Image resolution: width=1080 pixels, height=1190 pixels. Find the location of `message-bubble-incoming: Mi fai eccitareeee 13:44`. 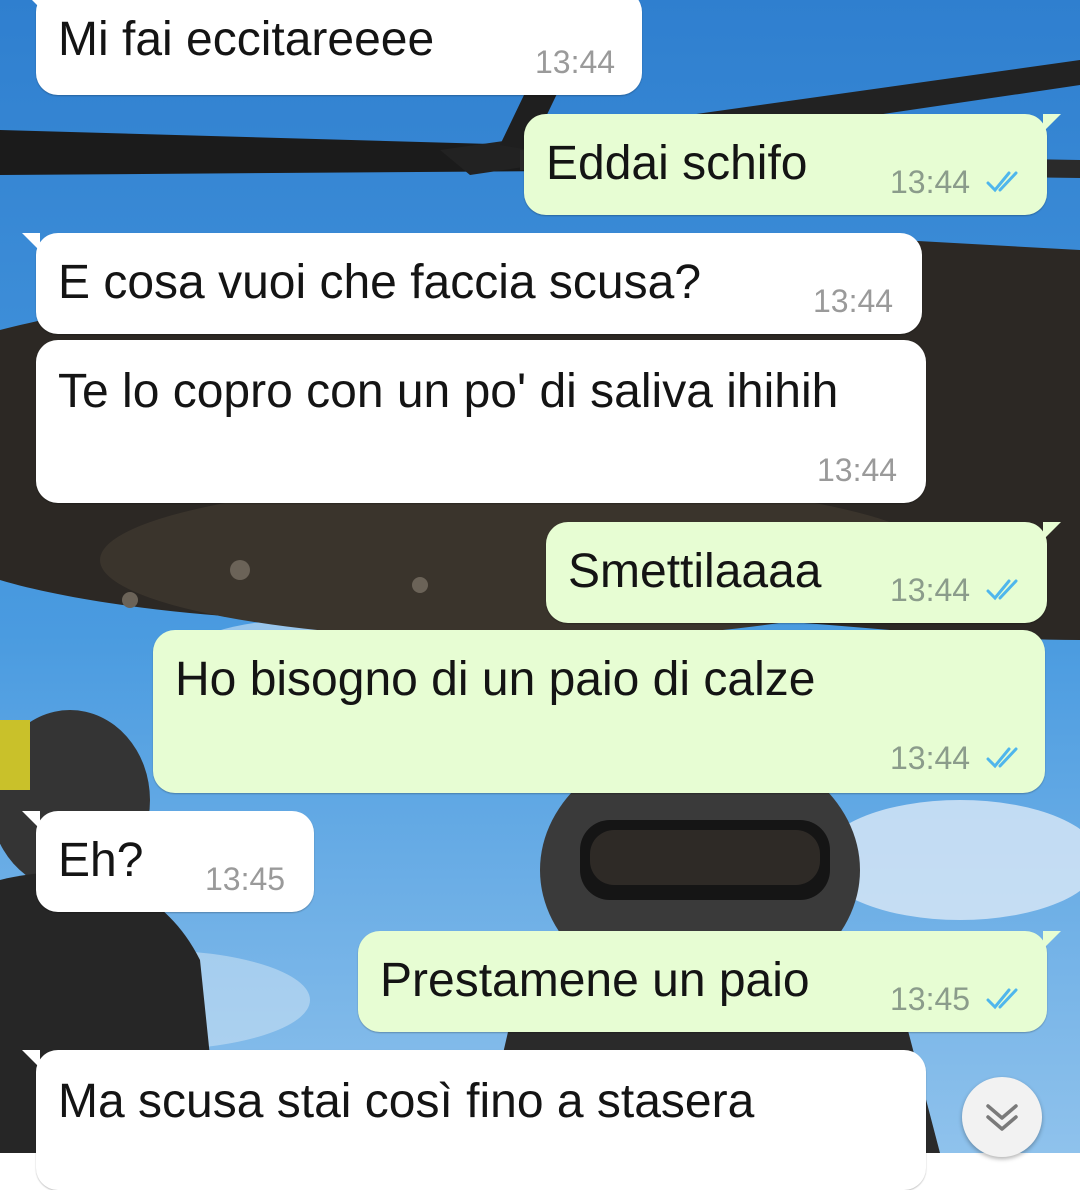

message-bubble-incoming: Mi fai eccitareeee 13:44 is located at coordinates (332, 47).